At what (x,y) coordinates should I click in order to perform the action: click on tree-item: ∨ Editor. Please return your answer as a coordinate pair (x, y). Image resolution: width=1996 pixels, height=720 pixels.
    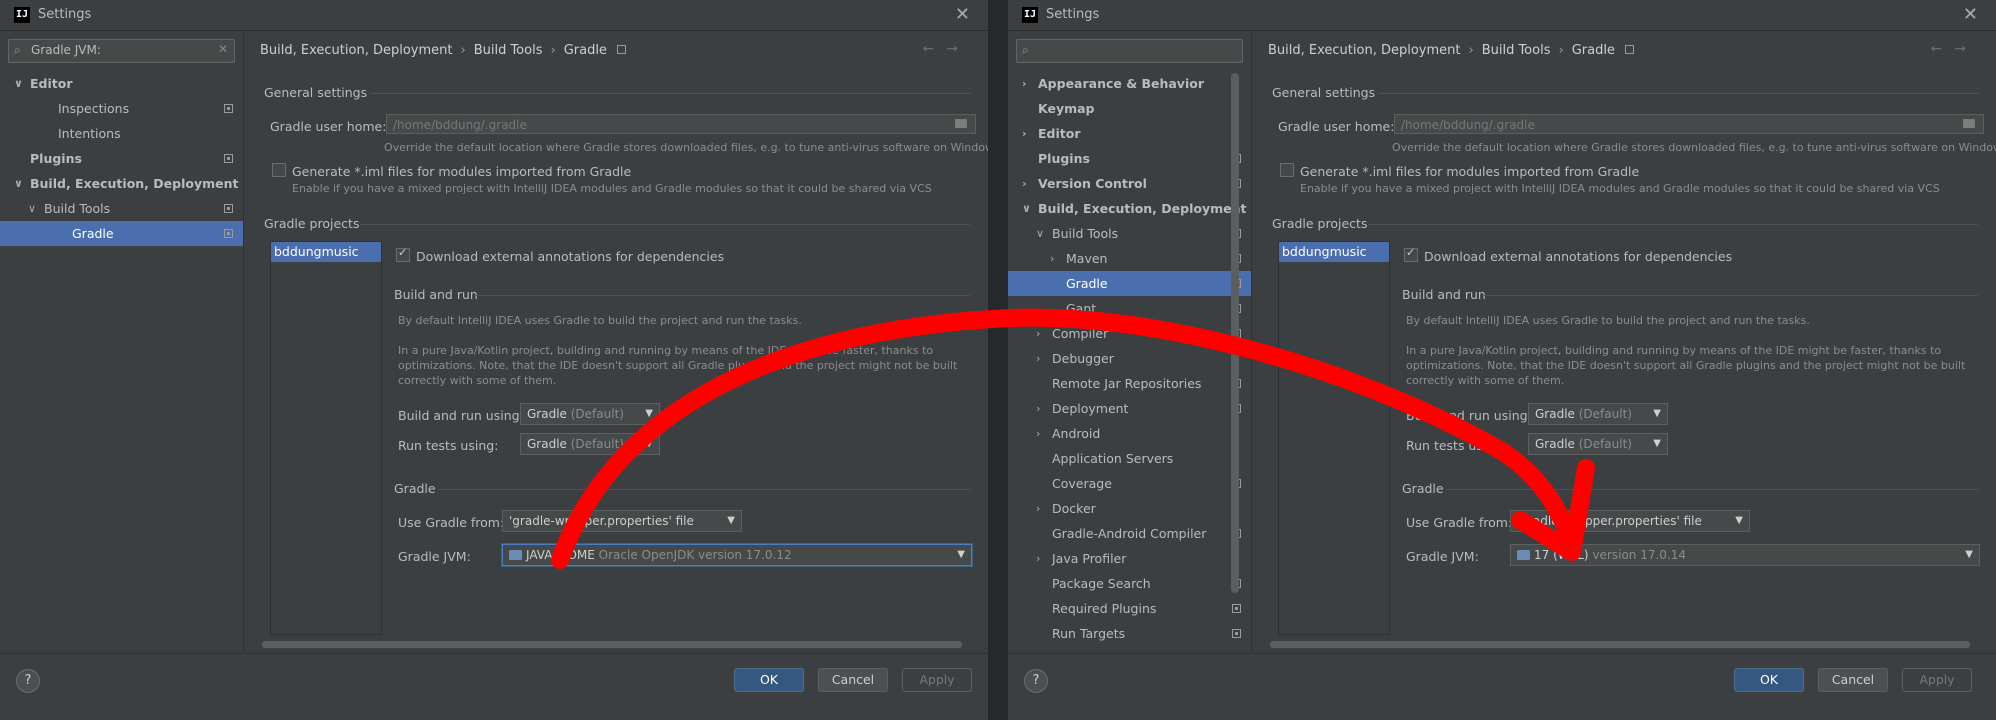
    Looking at the image, I should click on (121, 83).